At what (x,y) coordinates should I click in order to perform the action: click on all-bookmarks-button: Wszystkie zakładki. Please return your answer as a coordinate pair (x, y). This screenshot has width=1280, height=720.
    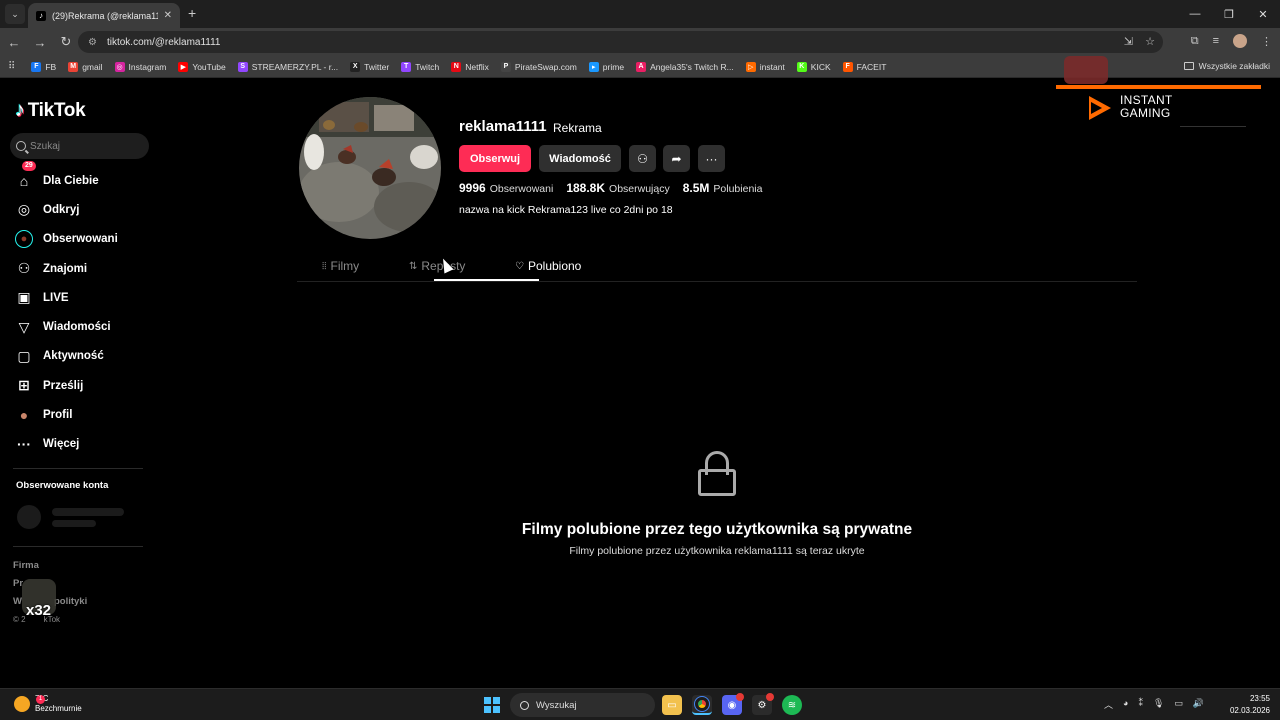
    Looking at the image, I should click on (1226, 66).